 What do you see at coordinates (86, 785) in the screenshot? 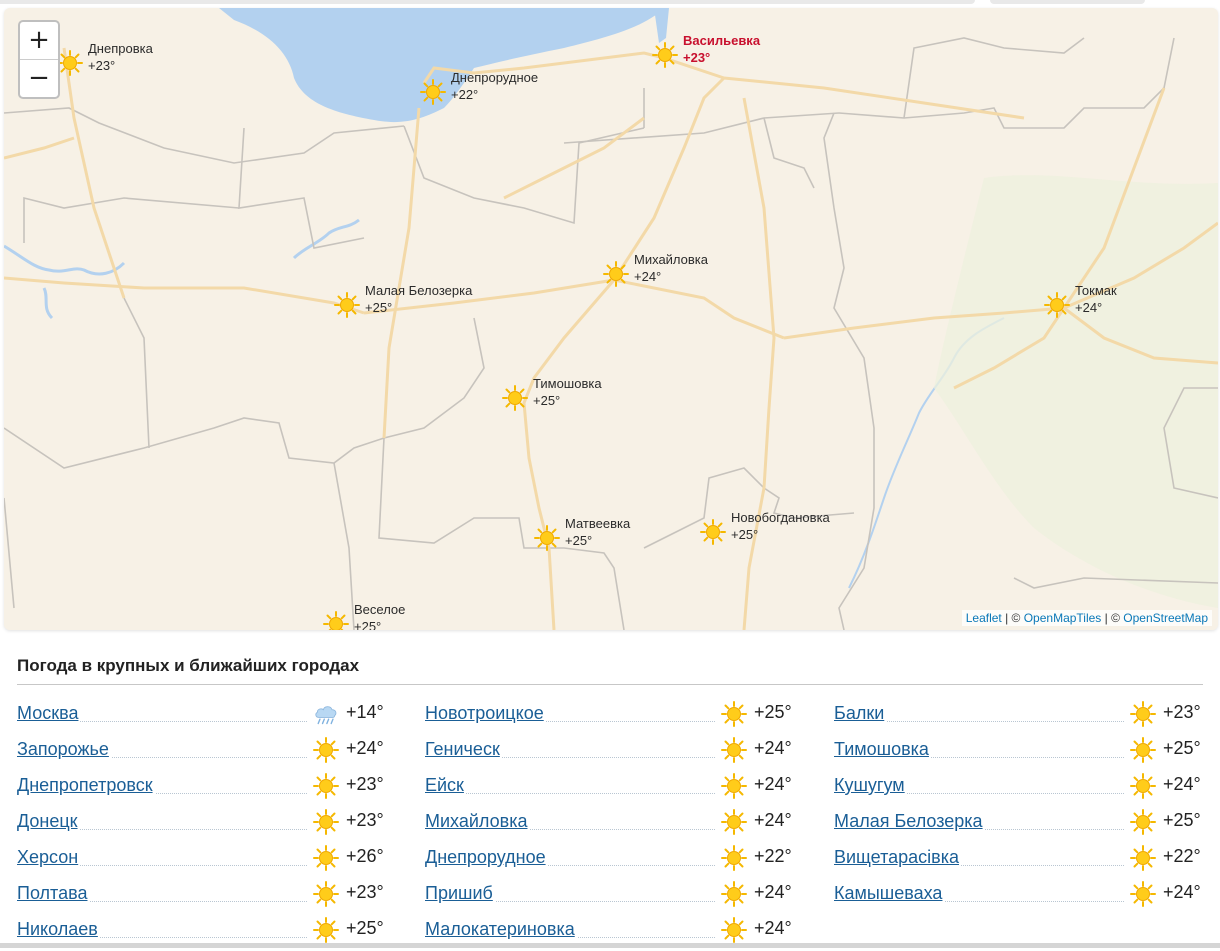
I see `city-link: Днепропетровск` at bounding box center [86, 785].